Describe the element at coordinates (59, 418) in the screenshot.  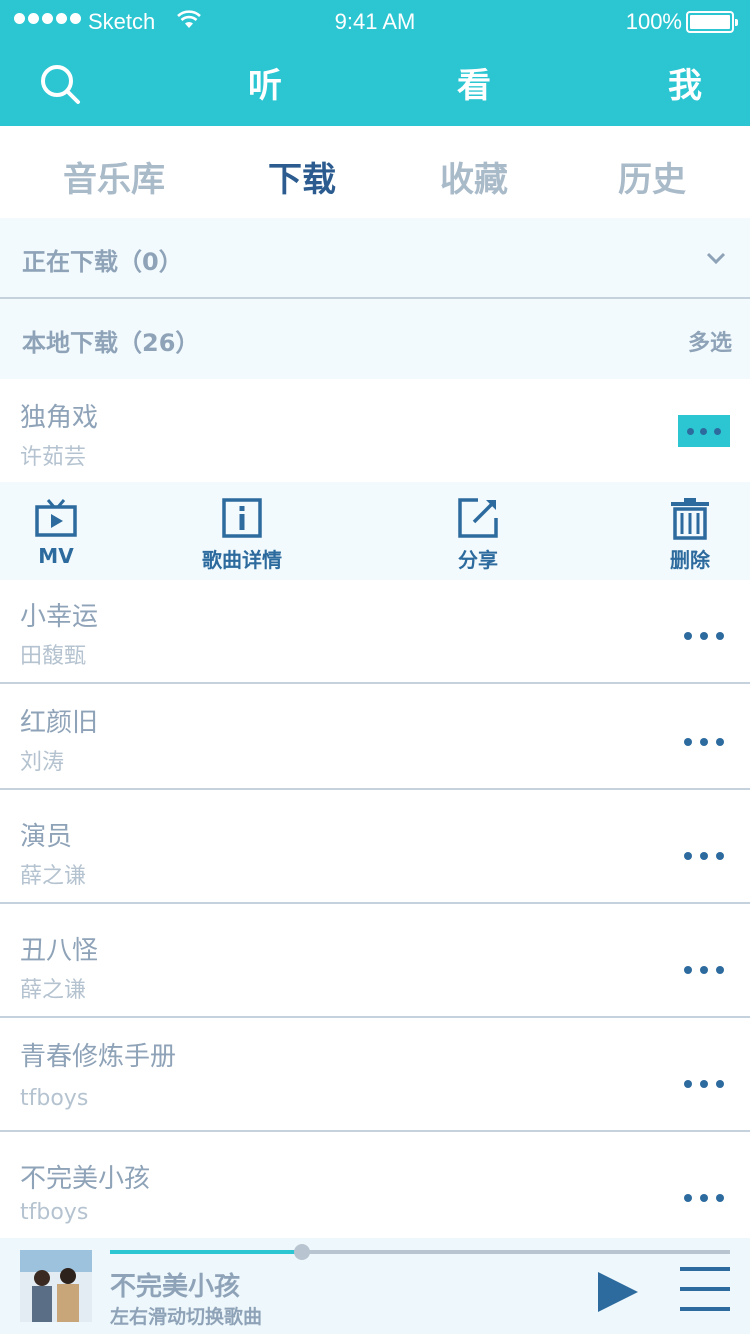
I see `song-title: 独角戏` at that location.